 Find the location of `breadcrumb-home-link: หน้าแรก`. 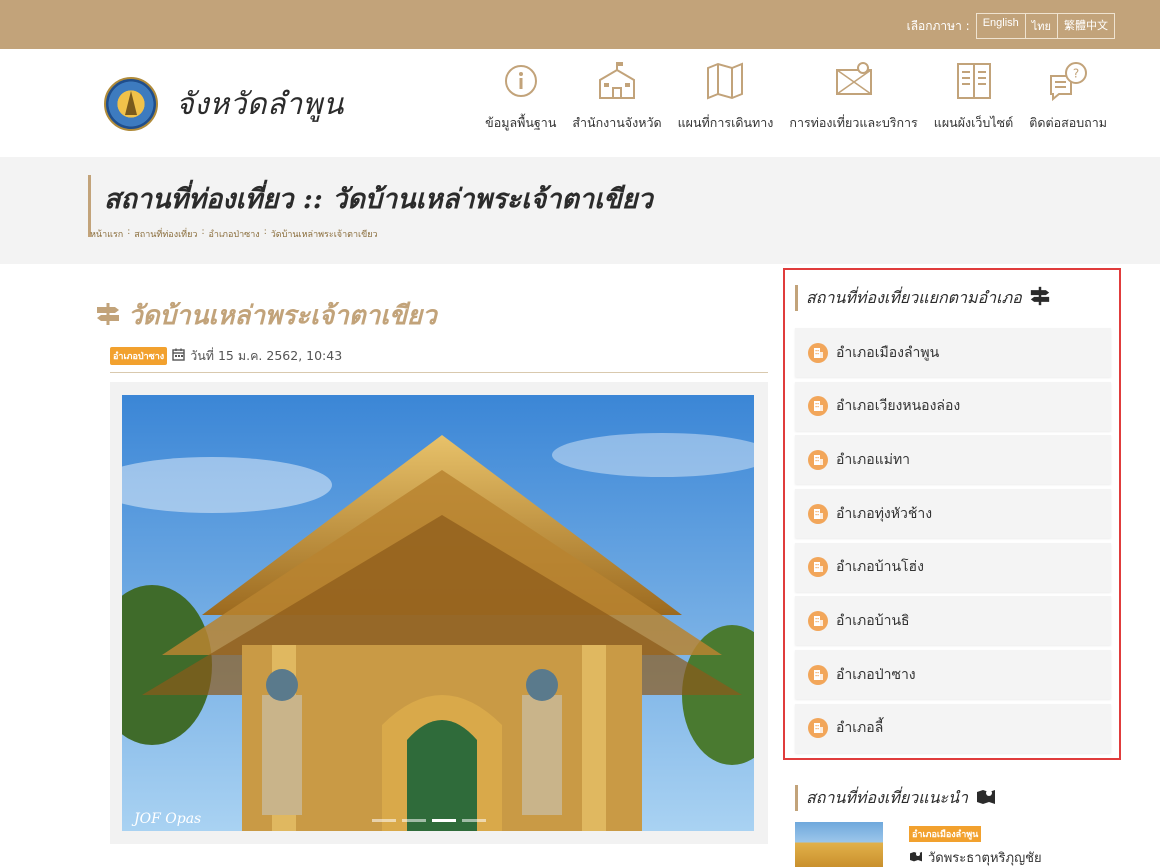

breadcrumb-home-link: หน้าแรก is located at coordinates (106, 234).